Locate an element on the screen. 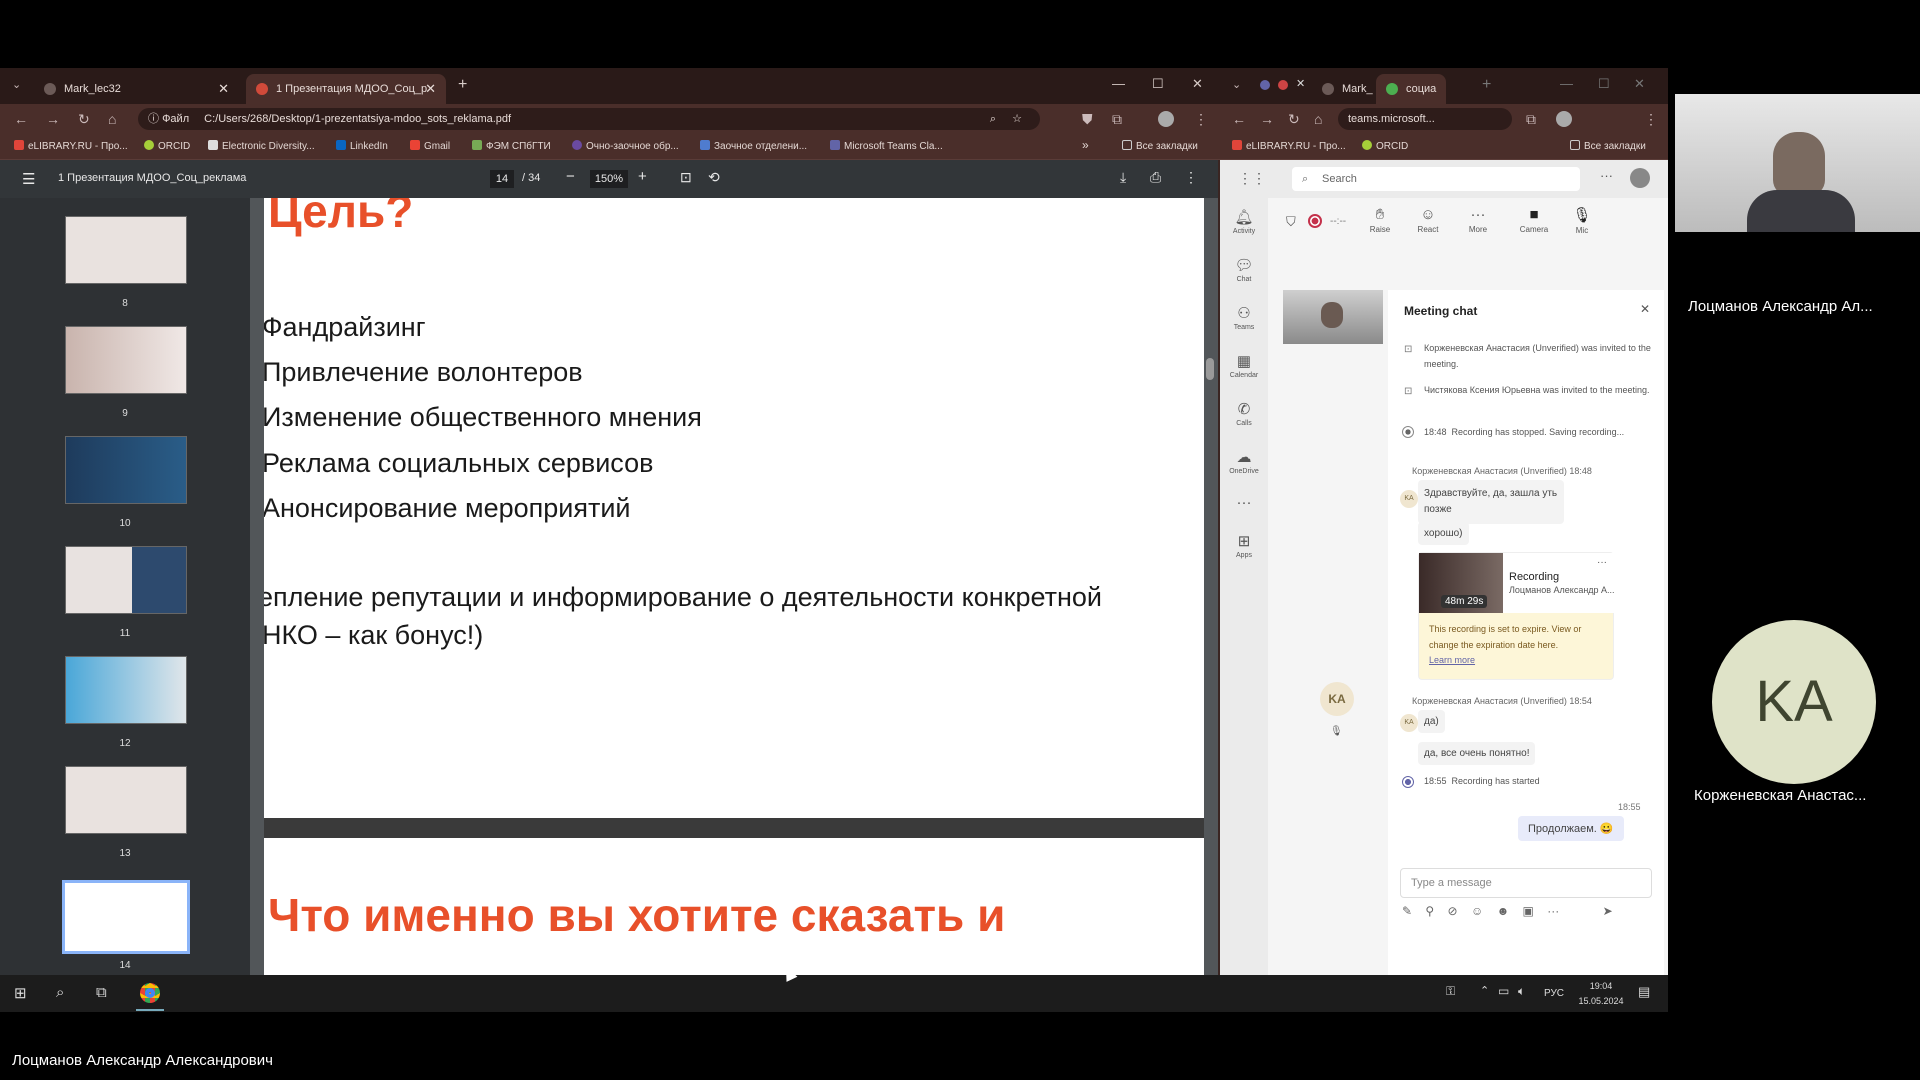  clock: 19:04 15.05.2024 is located at coordinates (1601, 994).